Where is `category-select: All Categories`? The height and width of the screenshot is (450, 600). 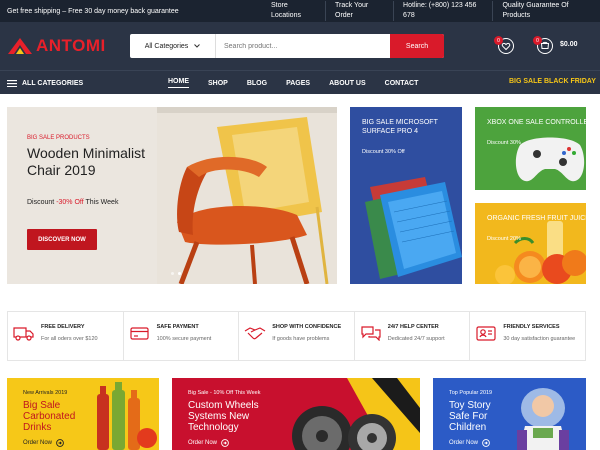
category-select: All Categories is located at coordinates (173, 46).